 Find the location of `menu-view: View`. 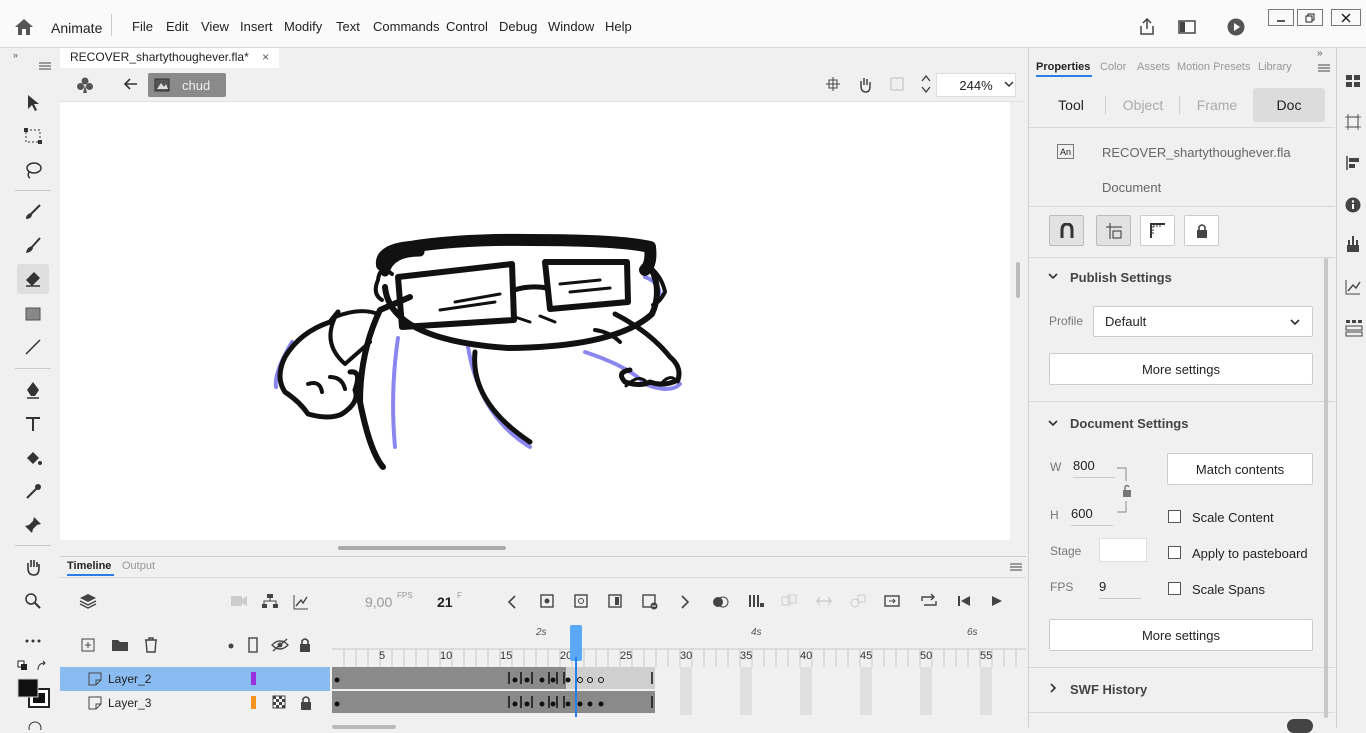

menu-view: View is located at coordinates (215, 26).